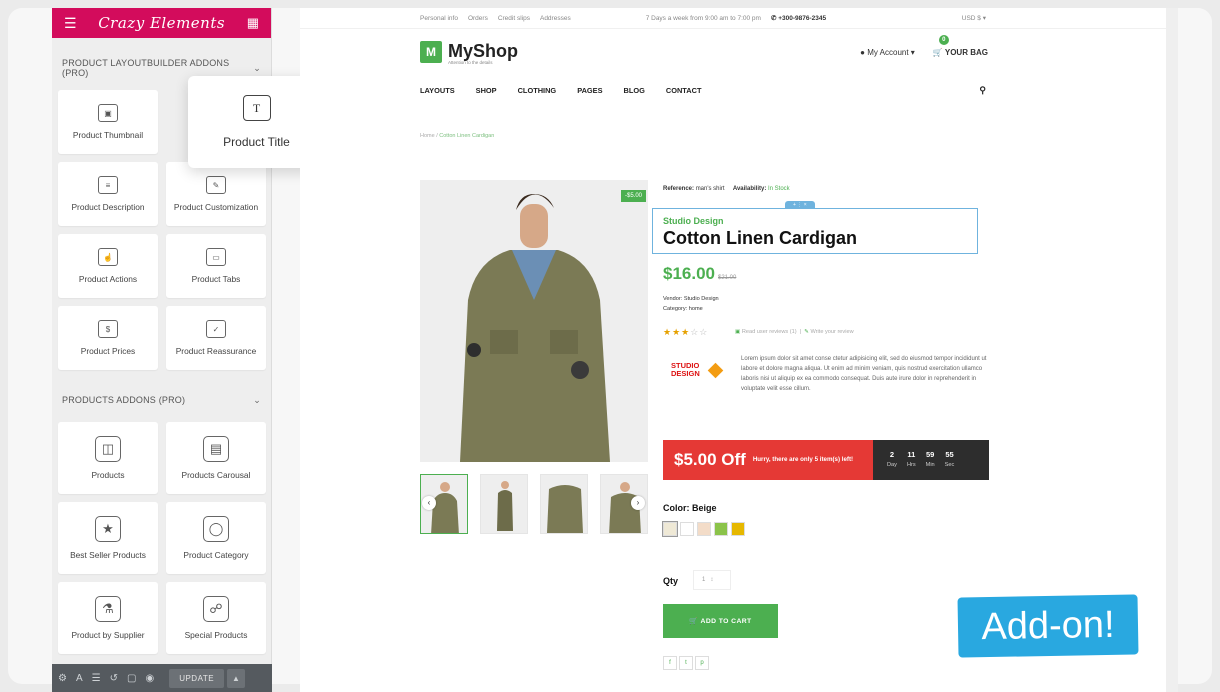 This screenshot has width=1220, height=692. Describe the element at coordinates (769, 332) in the screenshot. I see `read-reviews-link: Read user reviews (1)` at that location.